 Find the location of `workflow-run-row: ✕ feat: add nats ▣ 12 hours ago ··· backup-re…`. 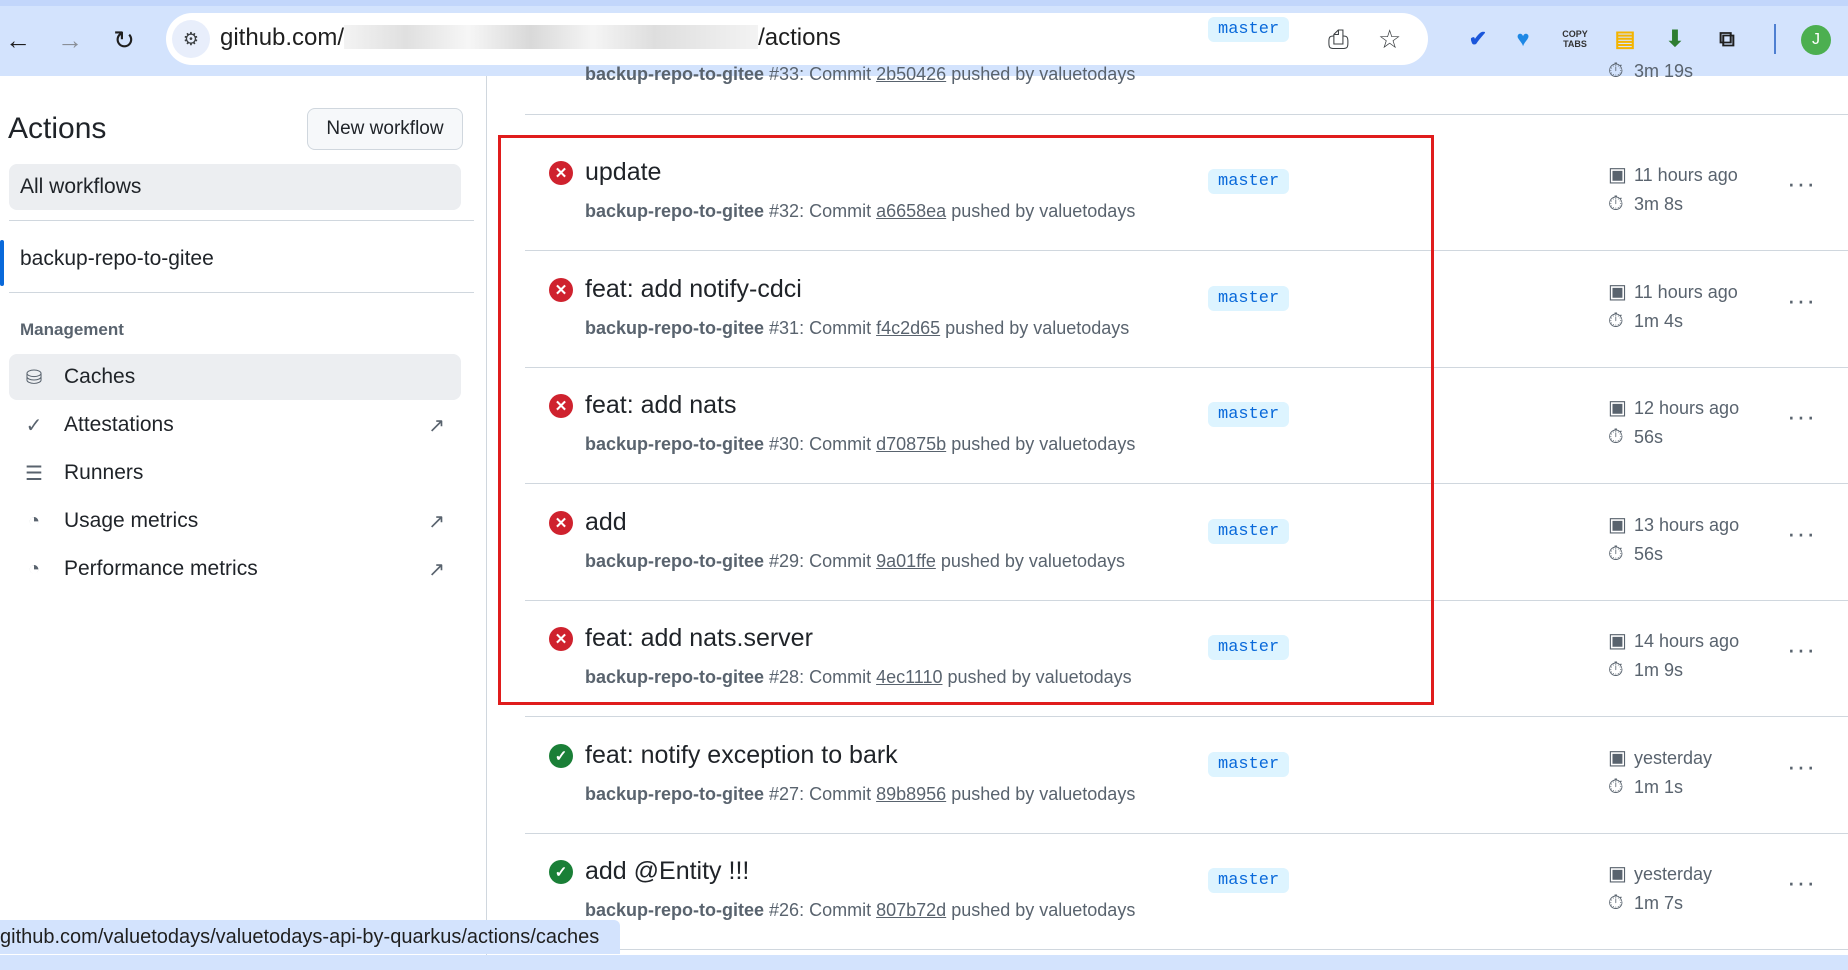

workflow-run-row: ✕ feat: add nats ▣ 12 hours ago ··· backup-re… is located at coordinates (1186, 425).